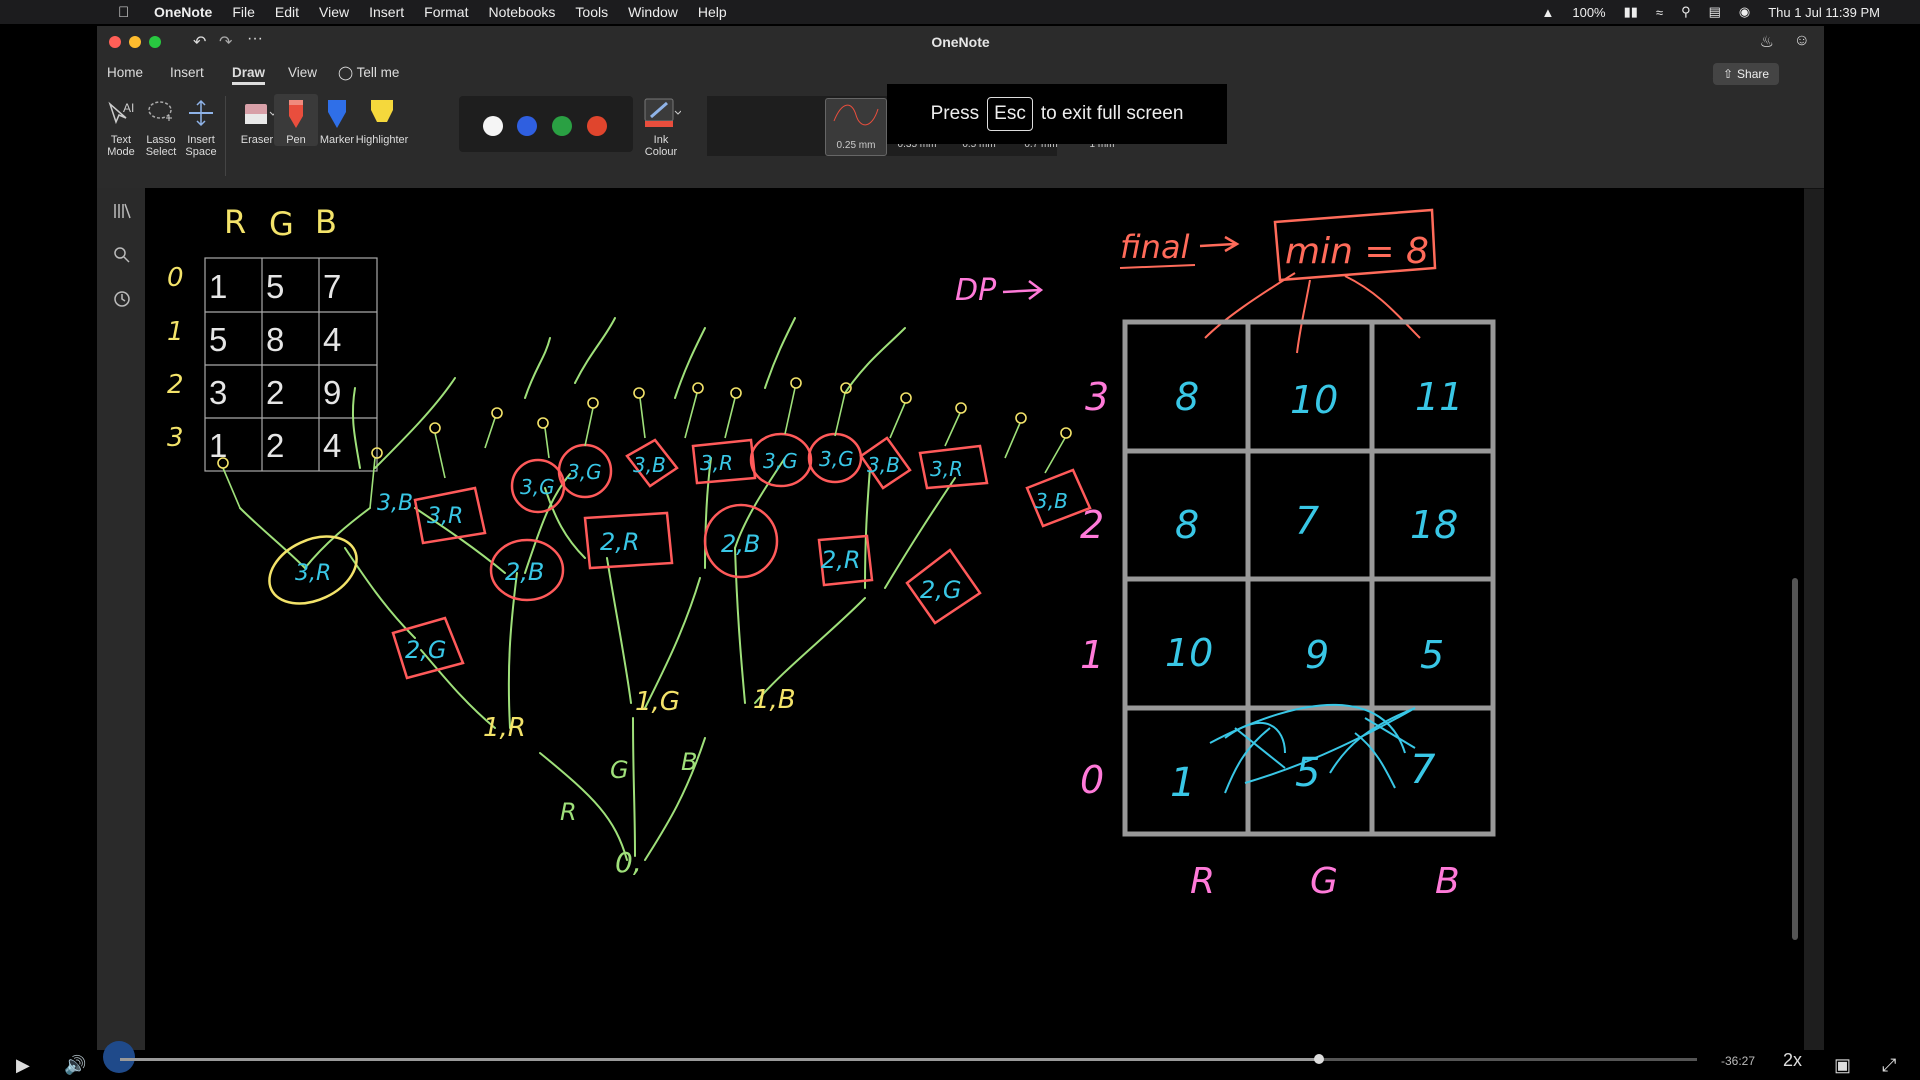  I want to click on progress-knob, so click(1318, 1059).